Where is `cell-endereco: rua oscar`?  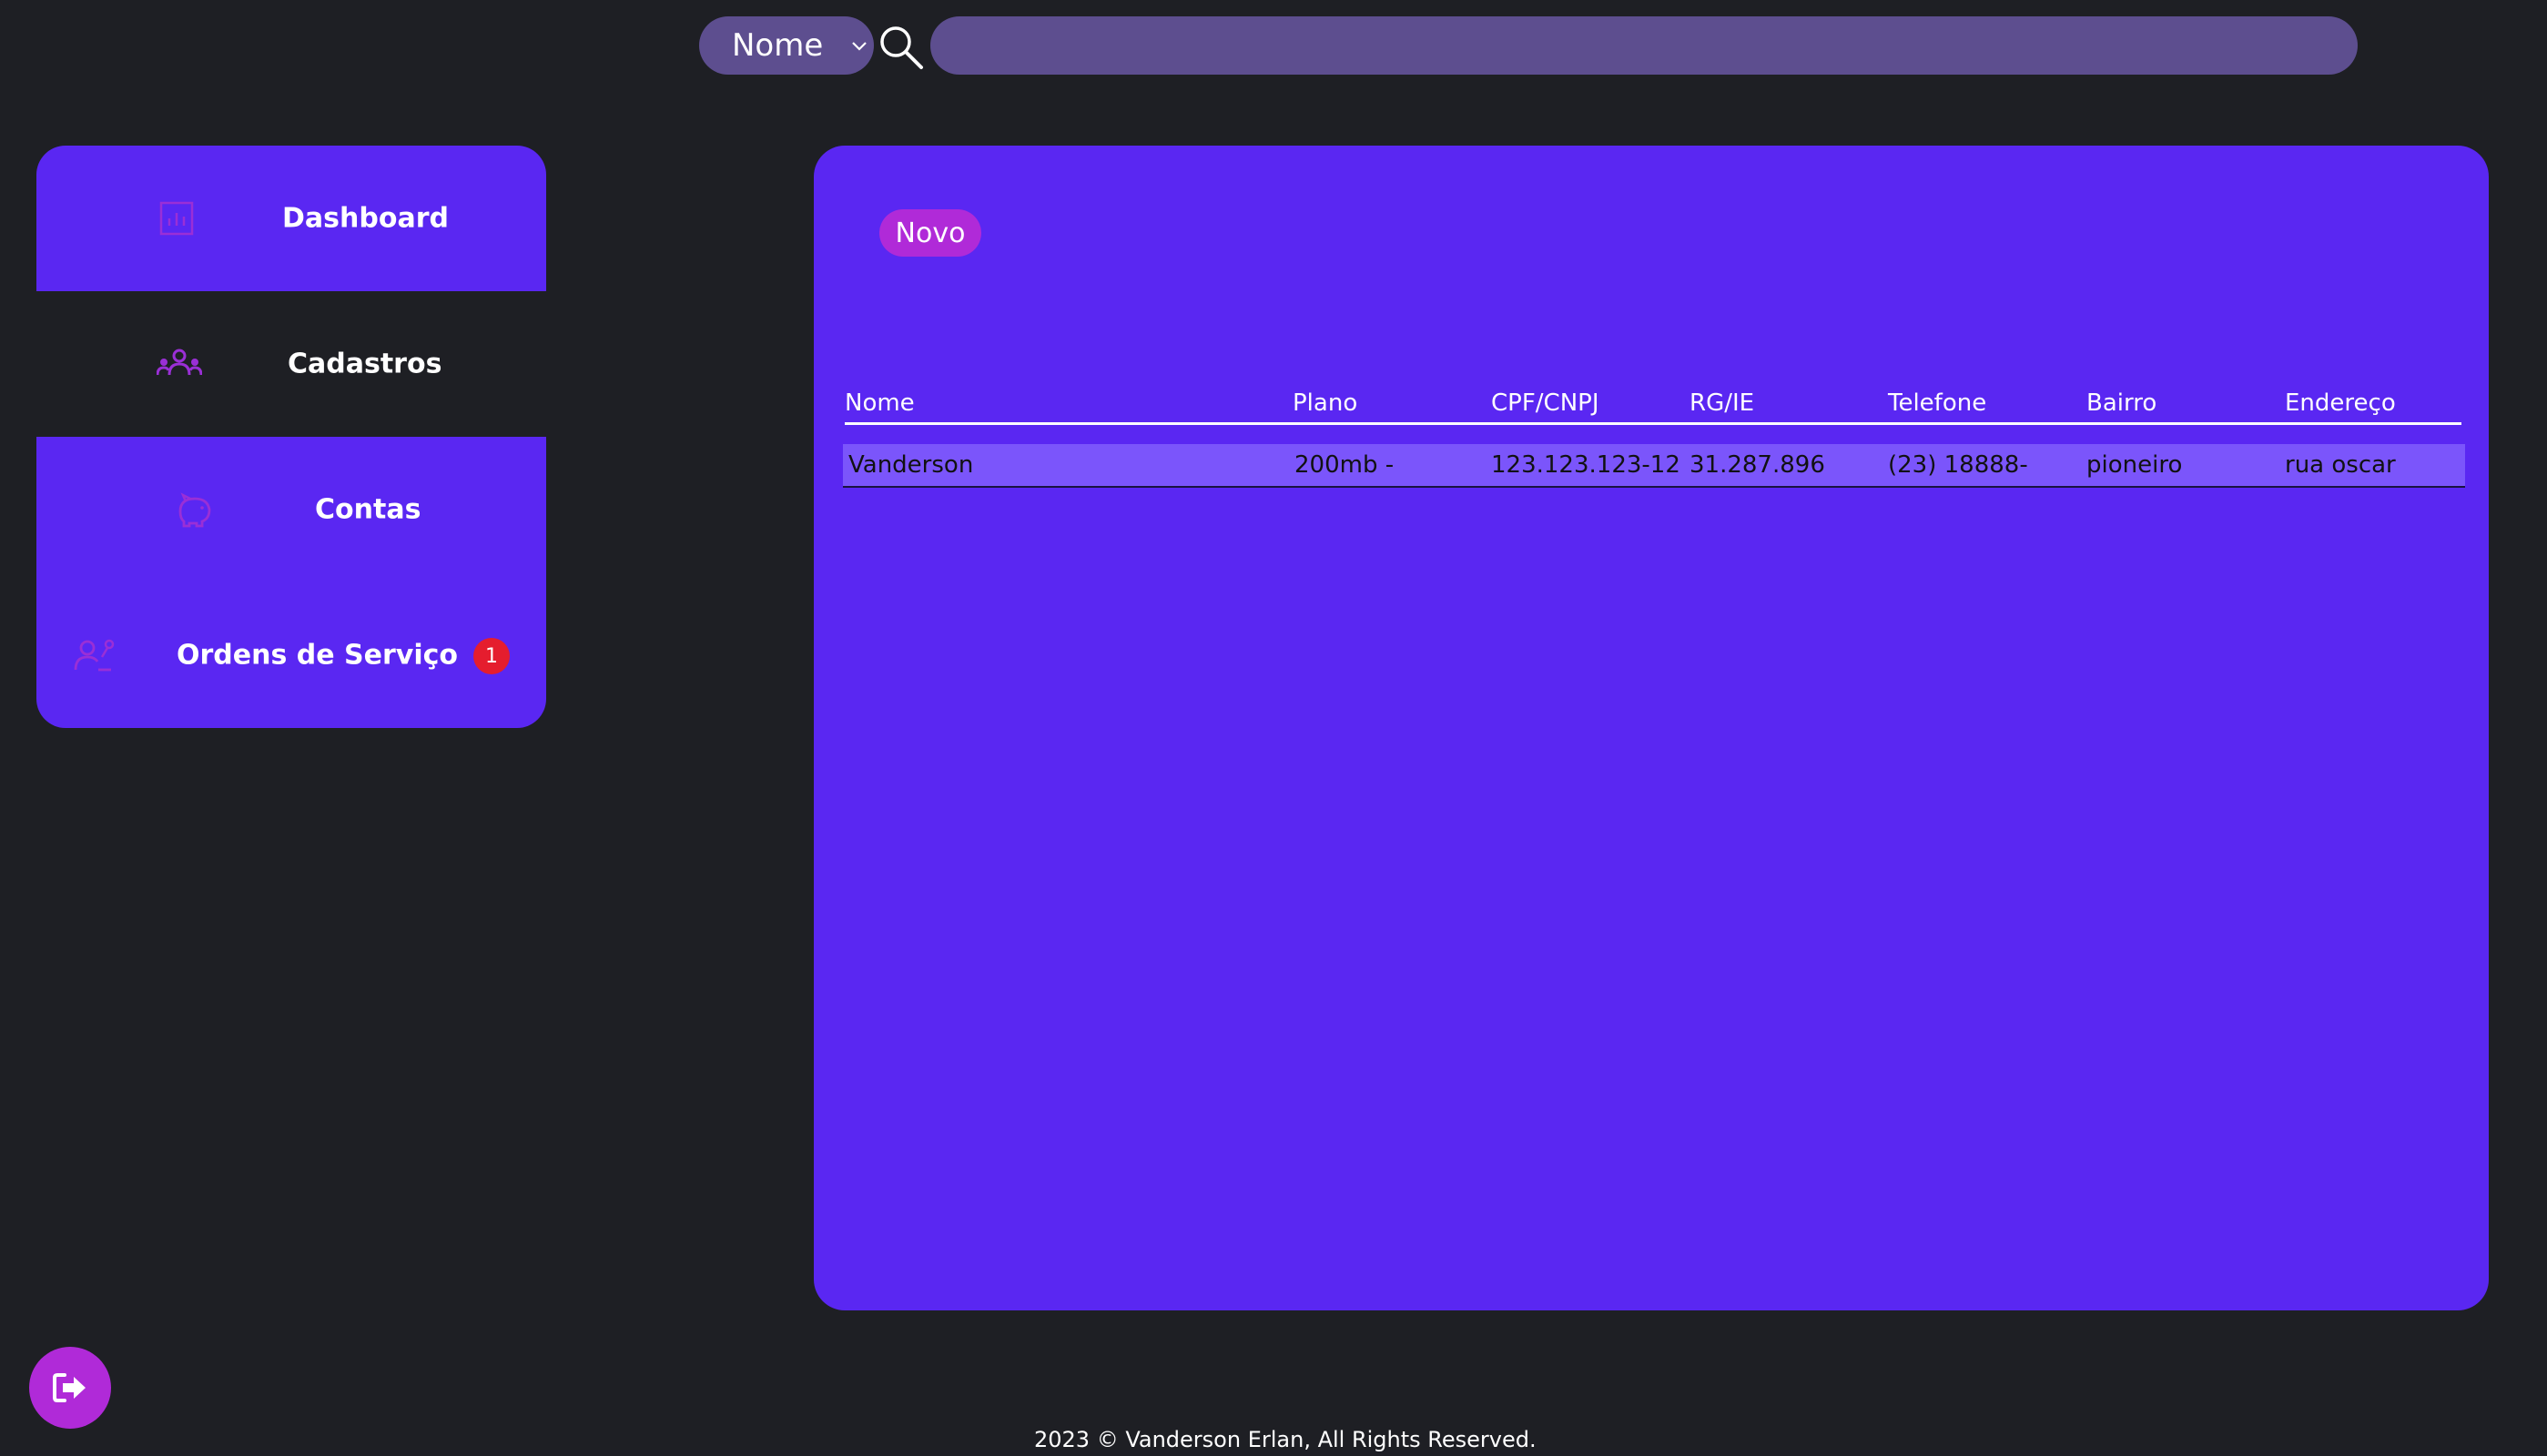
cell-endereco: rua oscar is located at coordinates (2340, 465).